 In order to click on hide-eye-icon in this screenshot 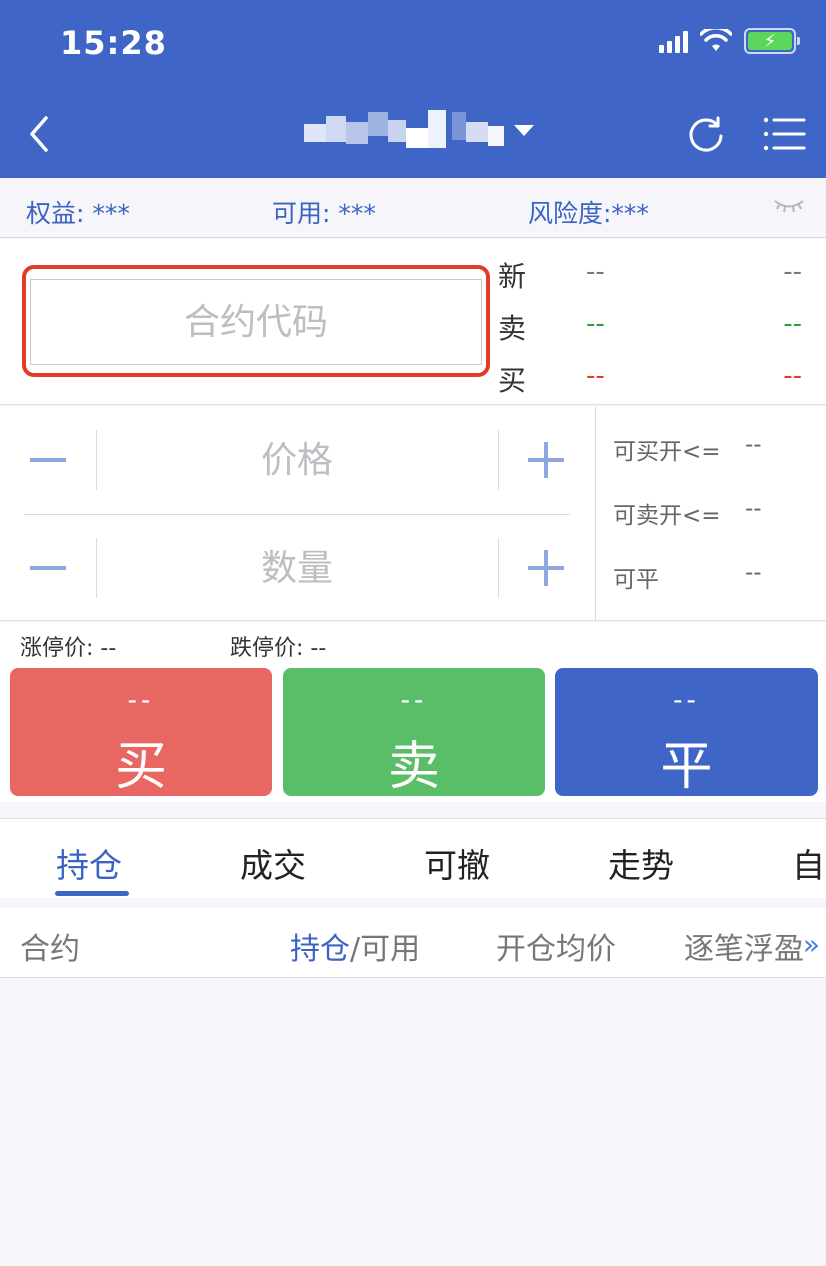, I will do `click(789, 206)`.